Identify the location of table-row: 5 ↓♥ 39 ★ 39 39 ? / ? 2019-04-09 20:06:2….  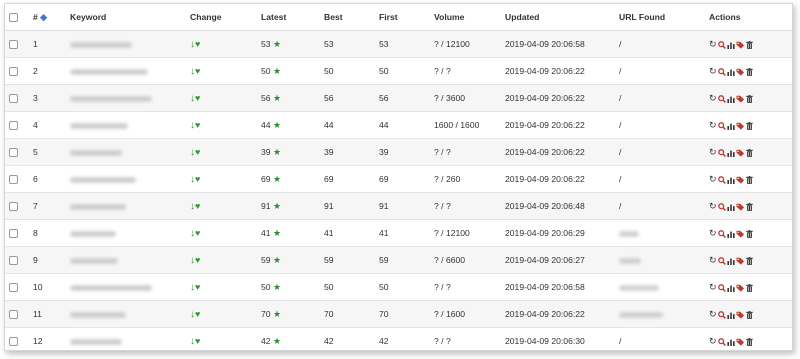
(398, 152).